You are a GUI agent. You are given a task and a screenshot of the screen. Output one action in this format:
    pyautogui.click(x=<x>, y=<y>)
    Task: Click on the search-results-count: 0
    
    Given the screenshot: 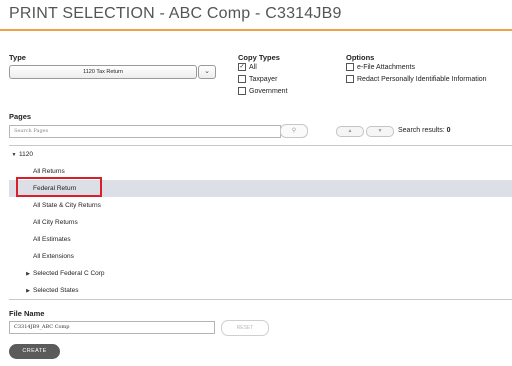 What is the action you would take?
    pyautogui.click(x=448, y=130)
    